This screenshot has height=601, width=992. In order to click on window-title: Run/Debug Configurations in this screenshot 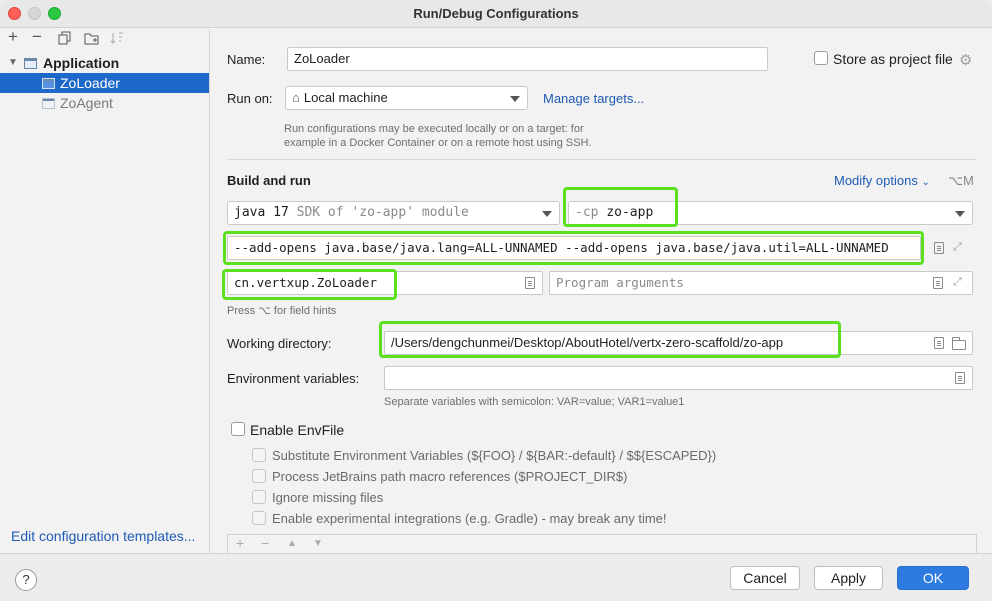, I will do `click(496, 13)`.